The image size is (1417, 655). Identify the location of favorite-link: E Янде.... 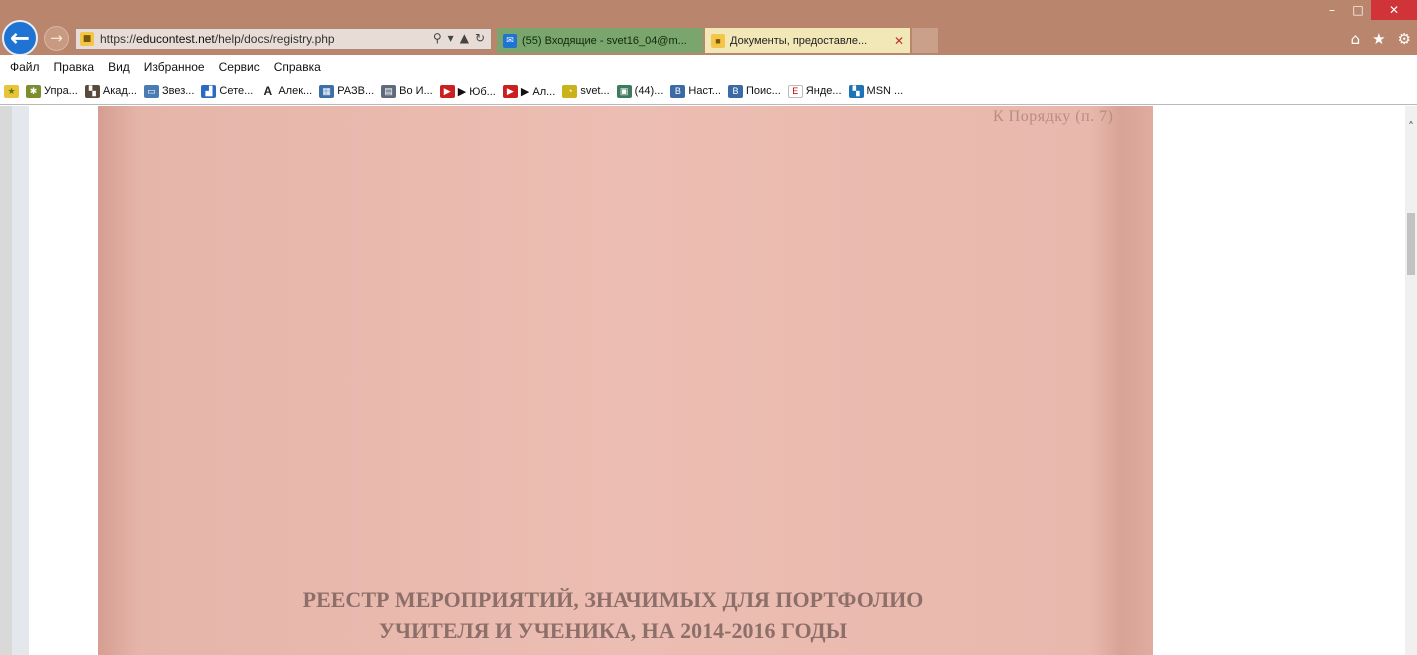
(814, 91).